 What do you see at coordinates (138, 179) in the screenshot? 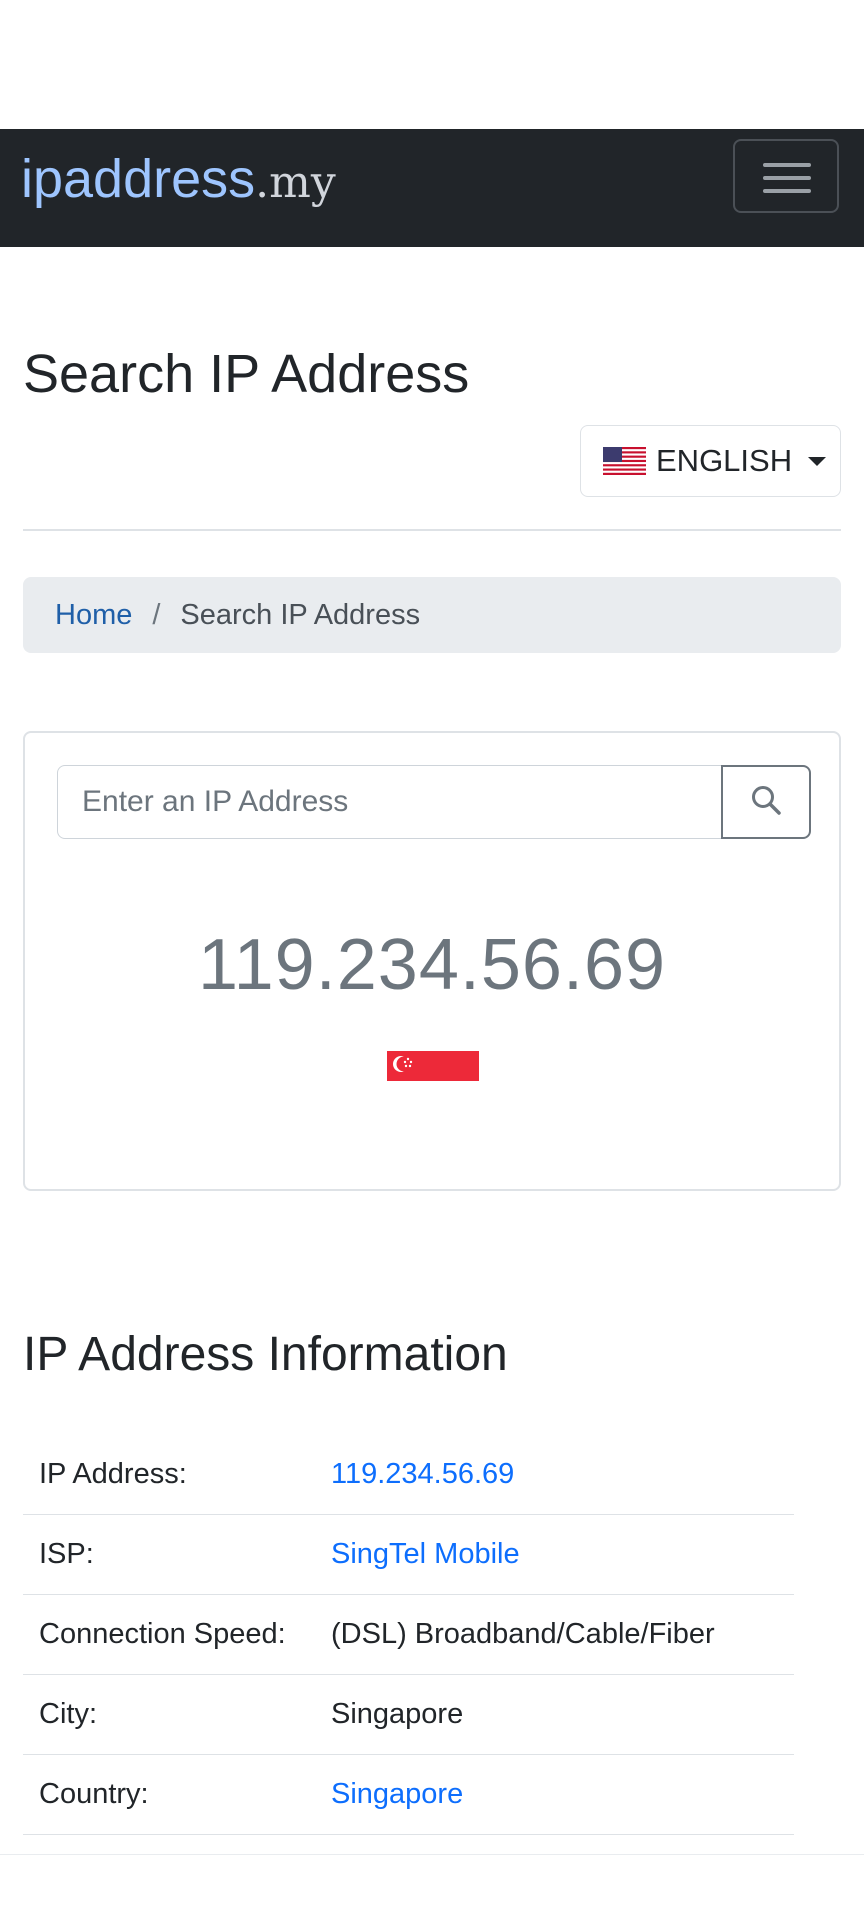
I see `brand-name: ipaddress` at bounding box center [138, 179].